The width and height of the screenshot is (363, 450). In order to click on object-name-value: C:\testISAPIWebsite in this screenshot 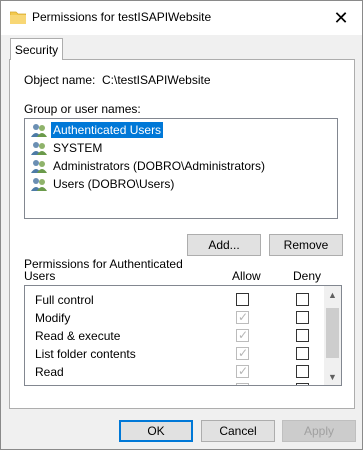, I will do `click(156, 80)`.